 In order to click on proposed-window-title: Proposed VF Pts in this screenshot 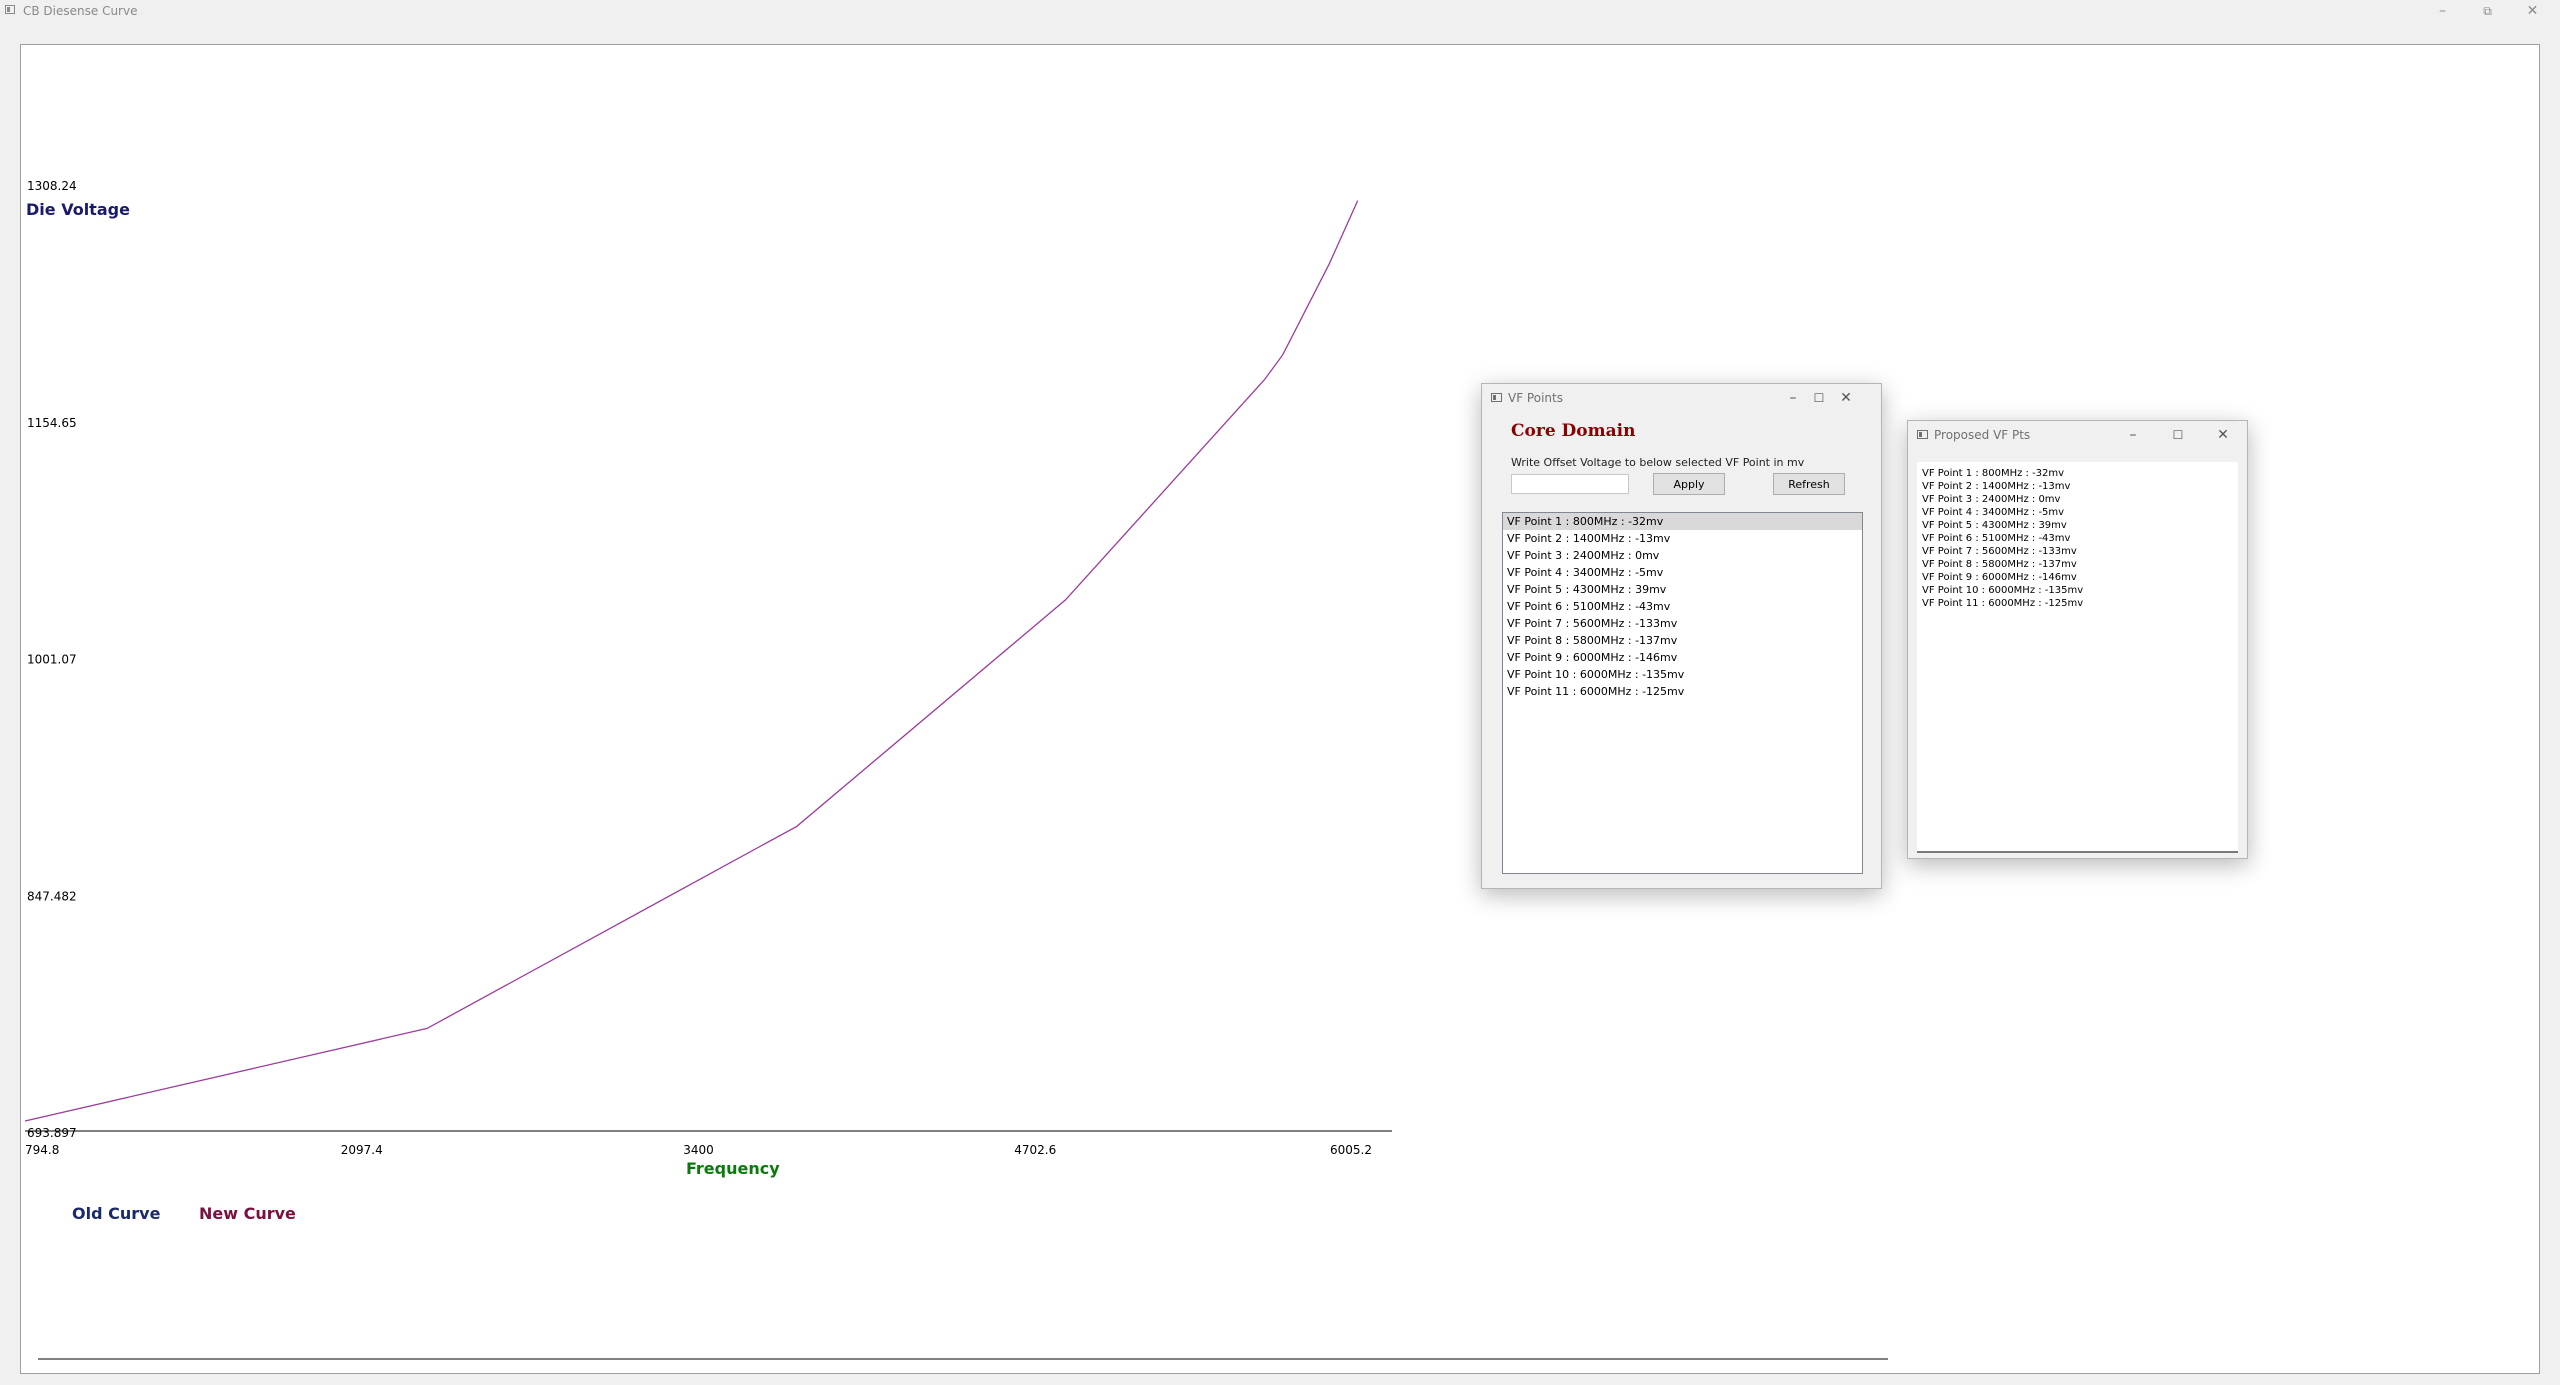, I will do `click(1982, 435)`.